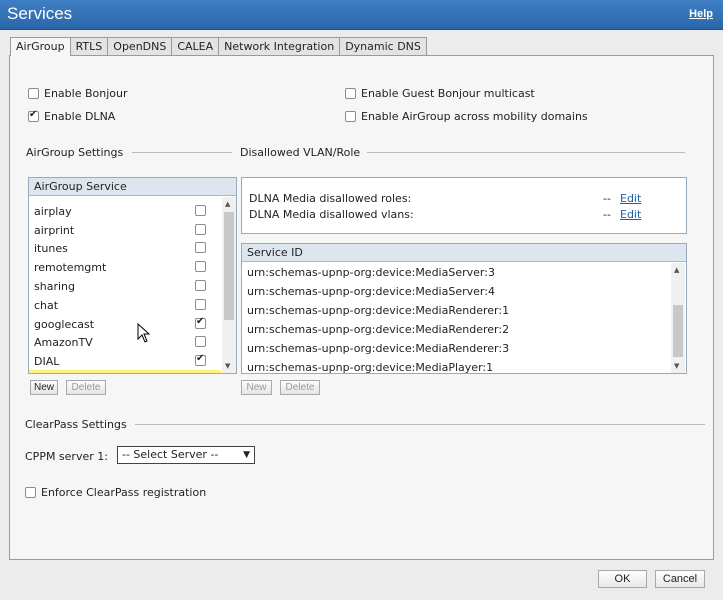 This screenshot has height=600, width=723. Describe the element at coordinates (630, 198) in the screenshot. I see `edit-roles-link: Edit` at that location.